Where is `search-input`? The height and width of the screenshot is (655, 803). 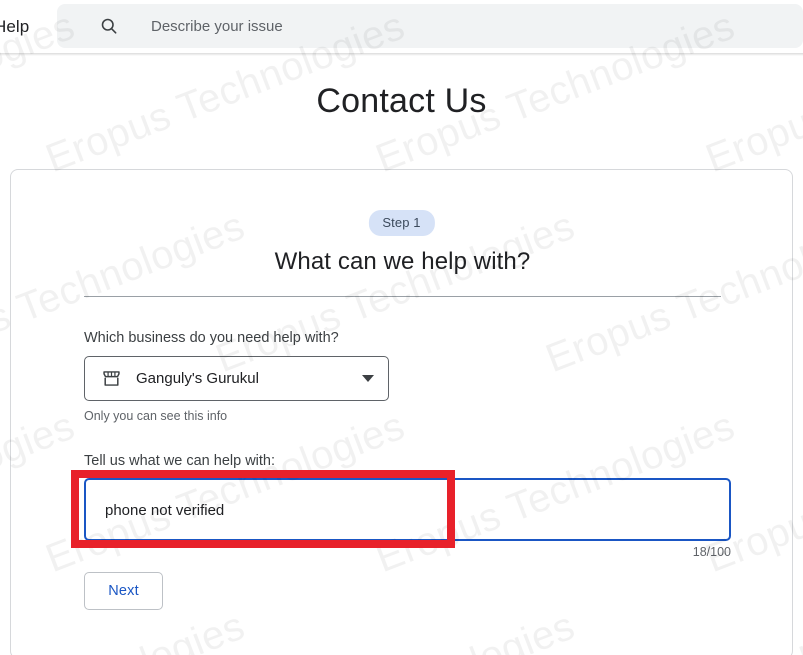 search-input is located at coordinates (431, 26).